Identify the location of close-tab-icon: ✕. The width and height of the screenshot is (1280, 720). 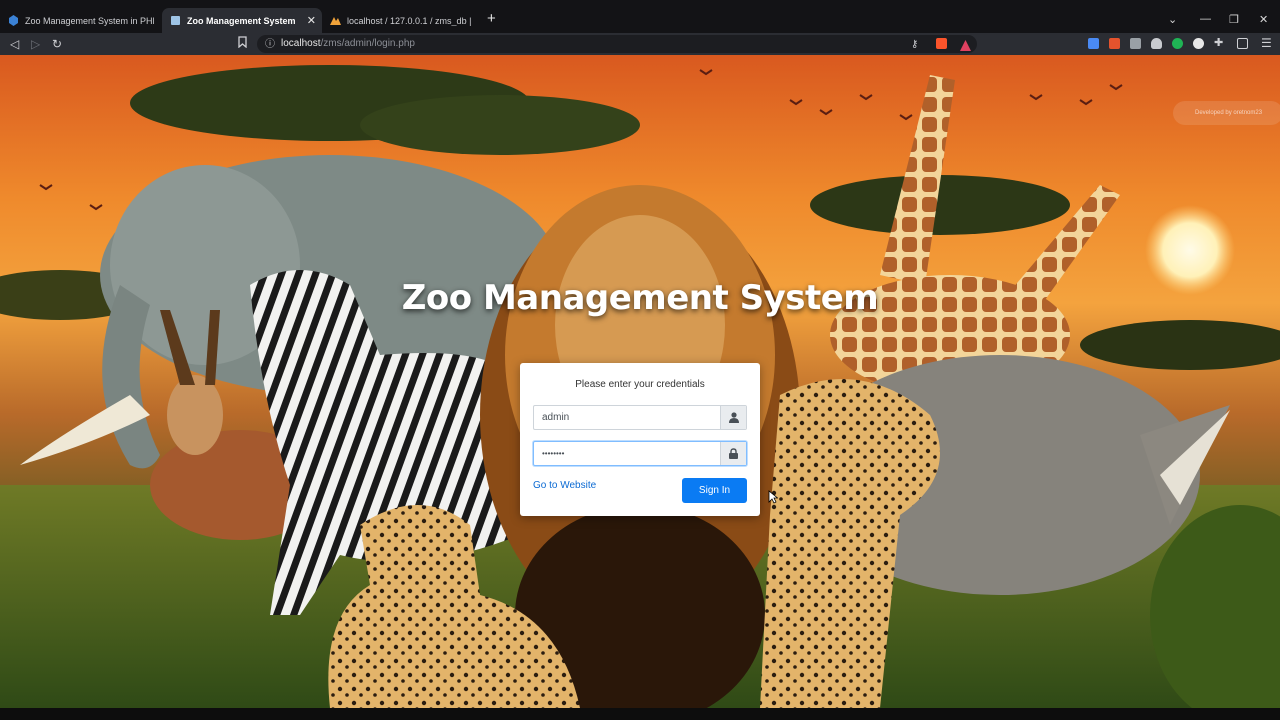
(311, 20).